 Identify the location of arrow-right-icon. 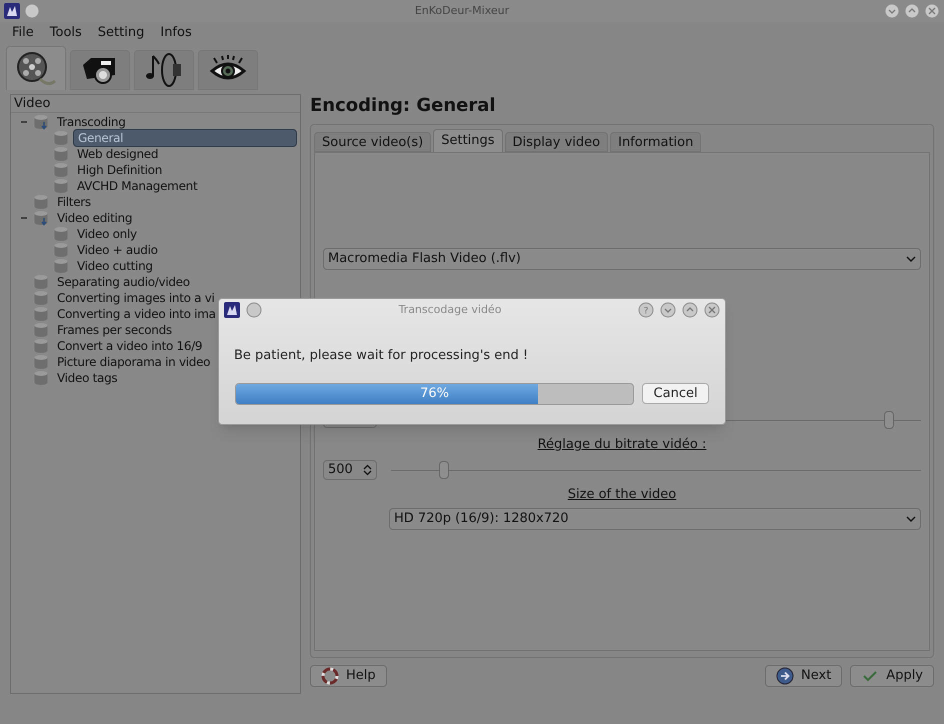
(785, 676).